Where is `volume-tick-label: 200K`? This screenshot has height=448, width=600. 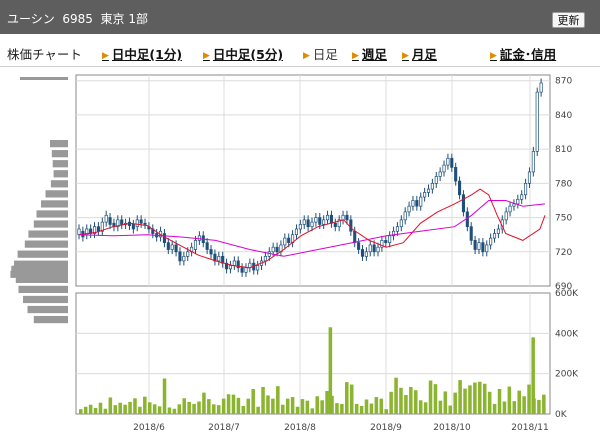
volume-tick-label: 200K is located at coordinates (567, 375).